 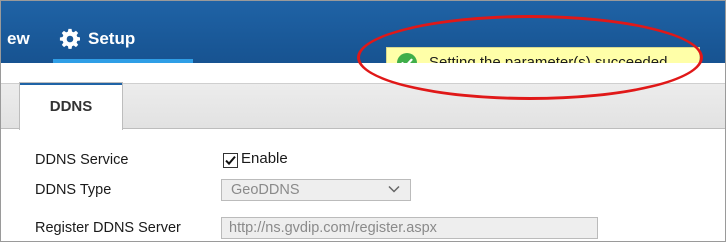 I want to click on tab-active-accent, so click(x=71, y=84).